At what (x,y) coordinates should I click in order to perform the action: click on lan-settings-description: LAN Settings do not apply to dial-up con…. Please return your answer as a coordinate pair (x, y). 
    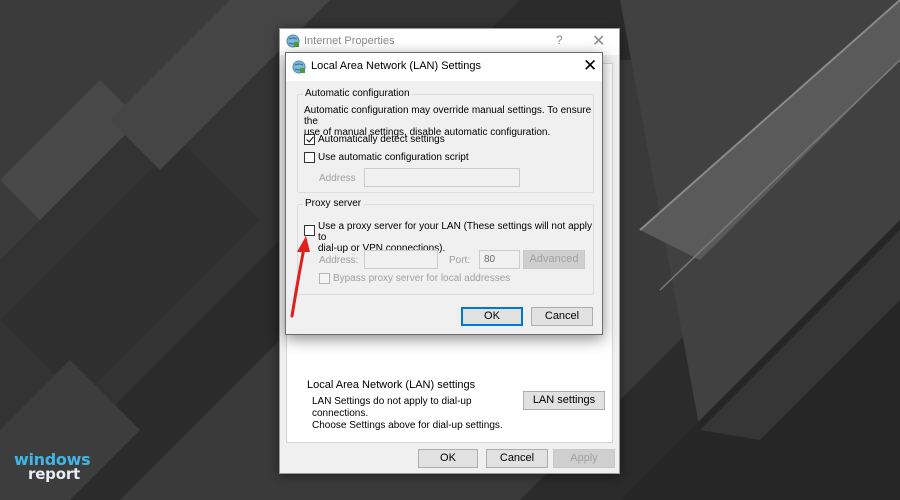
    Looking at the image, I should click on (412, 414).